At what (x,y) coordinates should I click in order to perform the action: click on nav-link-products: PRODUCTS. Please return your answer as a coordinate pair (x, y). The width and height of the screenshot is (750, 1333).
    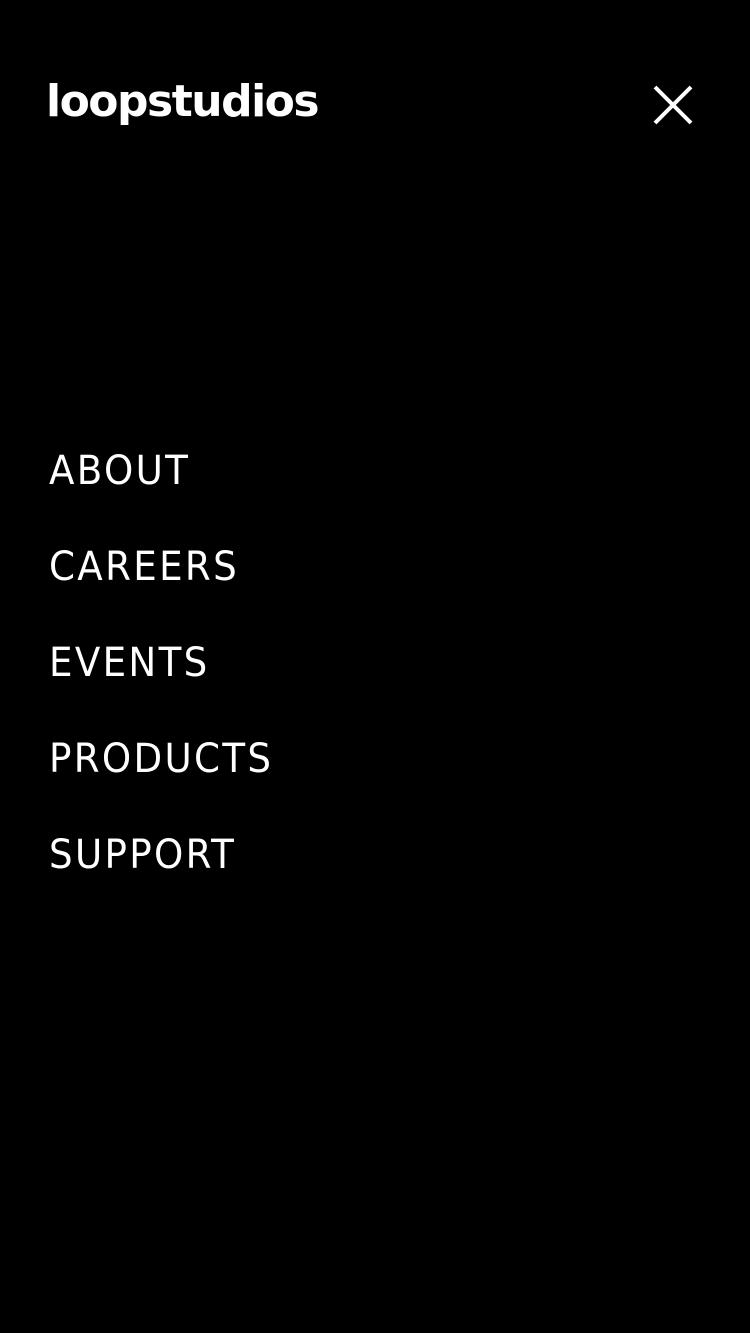
    Looking at the image, I should click on (161, 759).